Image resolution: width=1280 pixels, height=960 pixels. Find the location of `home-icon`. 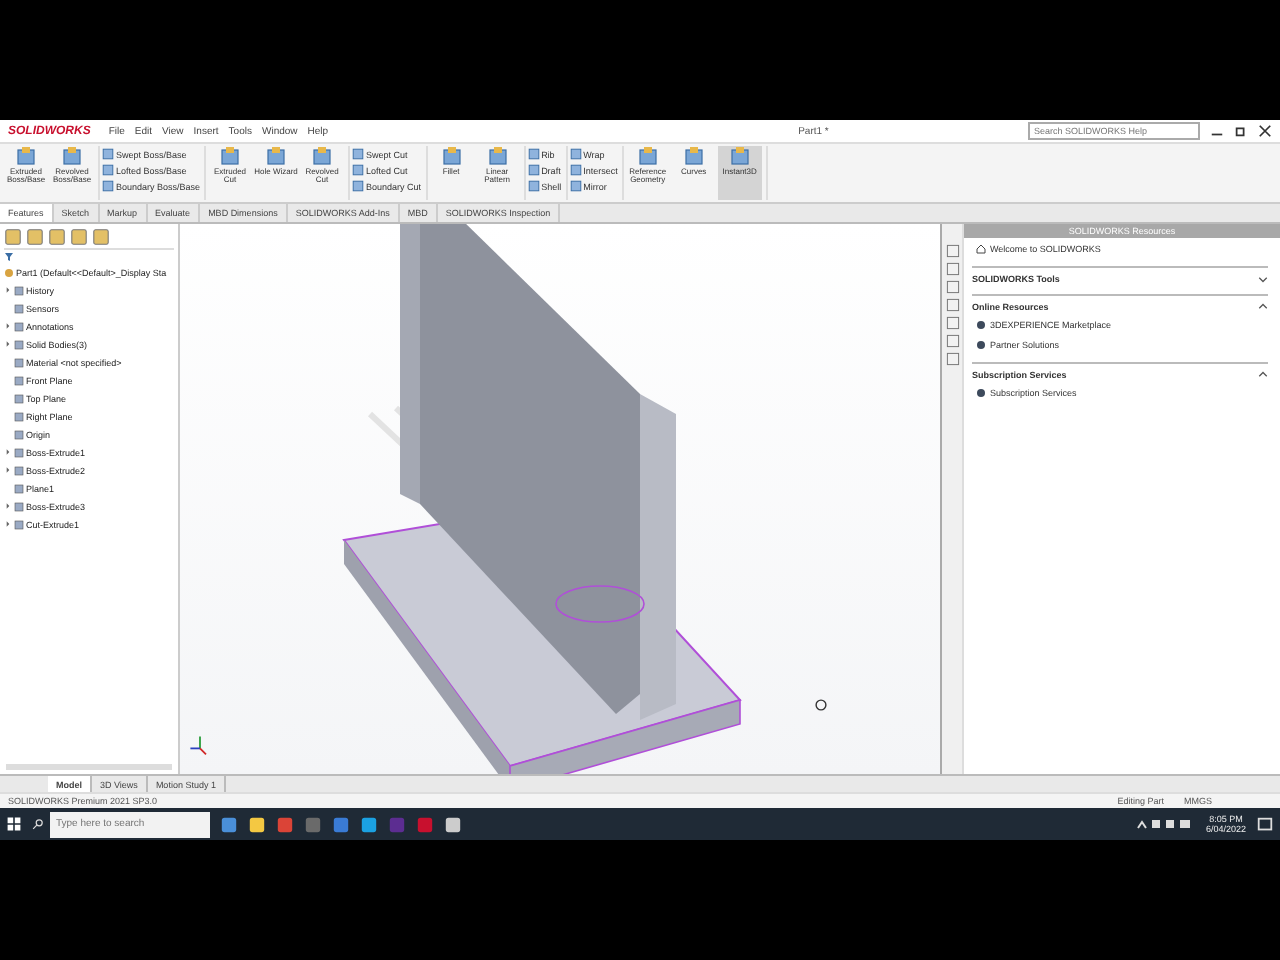

home-icon is located at coordinates (981, 248).